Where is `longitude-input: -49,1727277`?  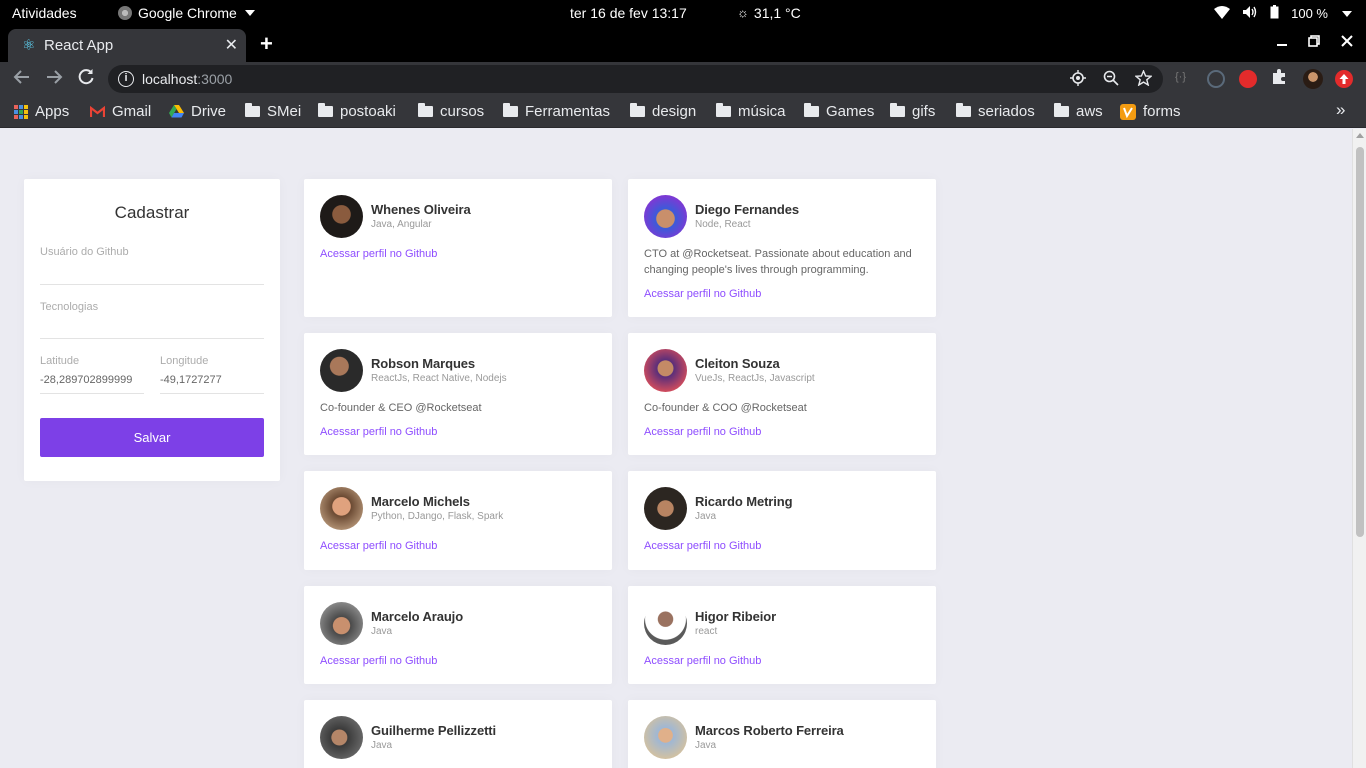 longitude-input: -49,1727277 is located at coordinates (191, 380).